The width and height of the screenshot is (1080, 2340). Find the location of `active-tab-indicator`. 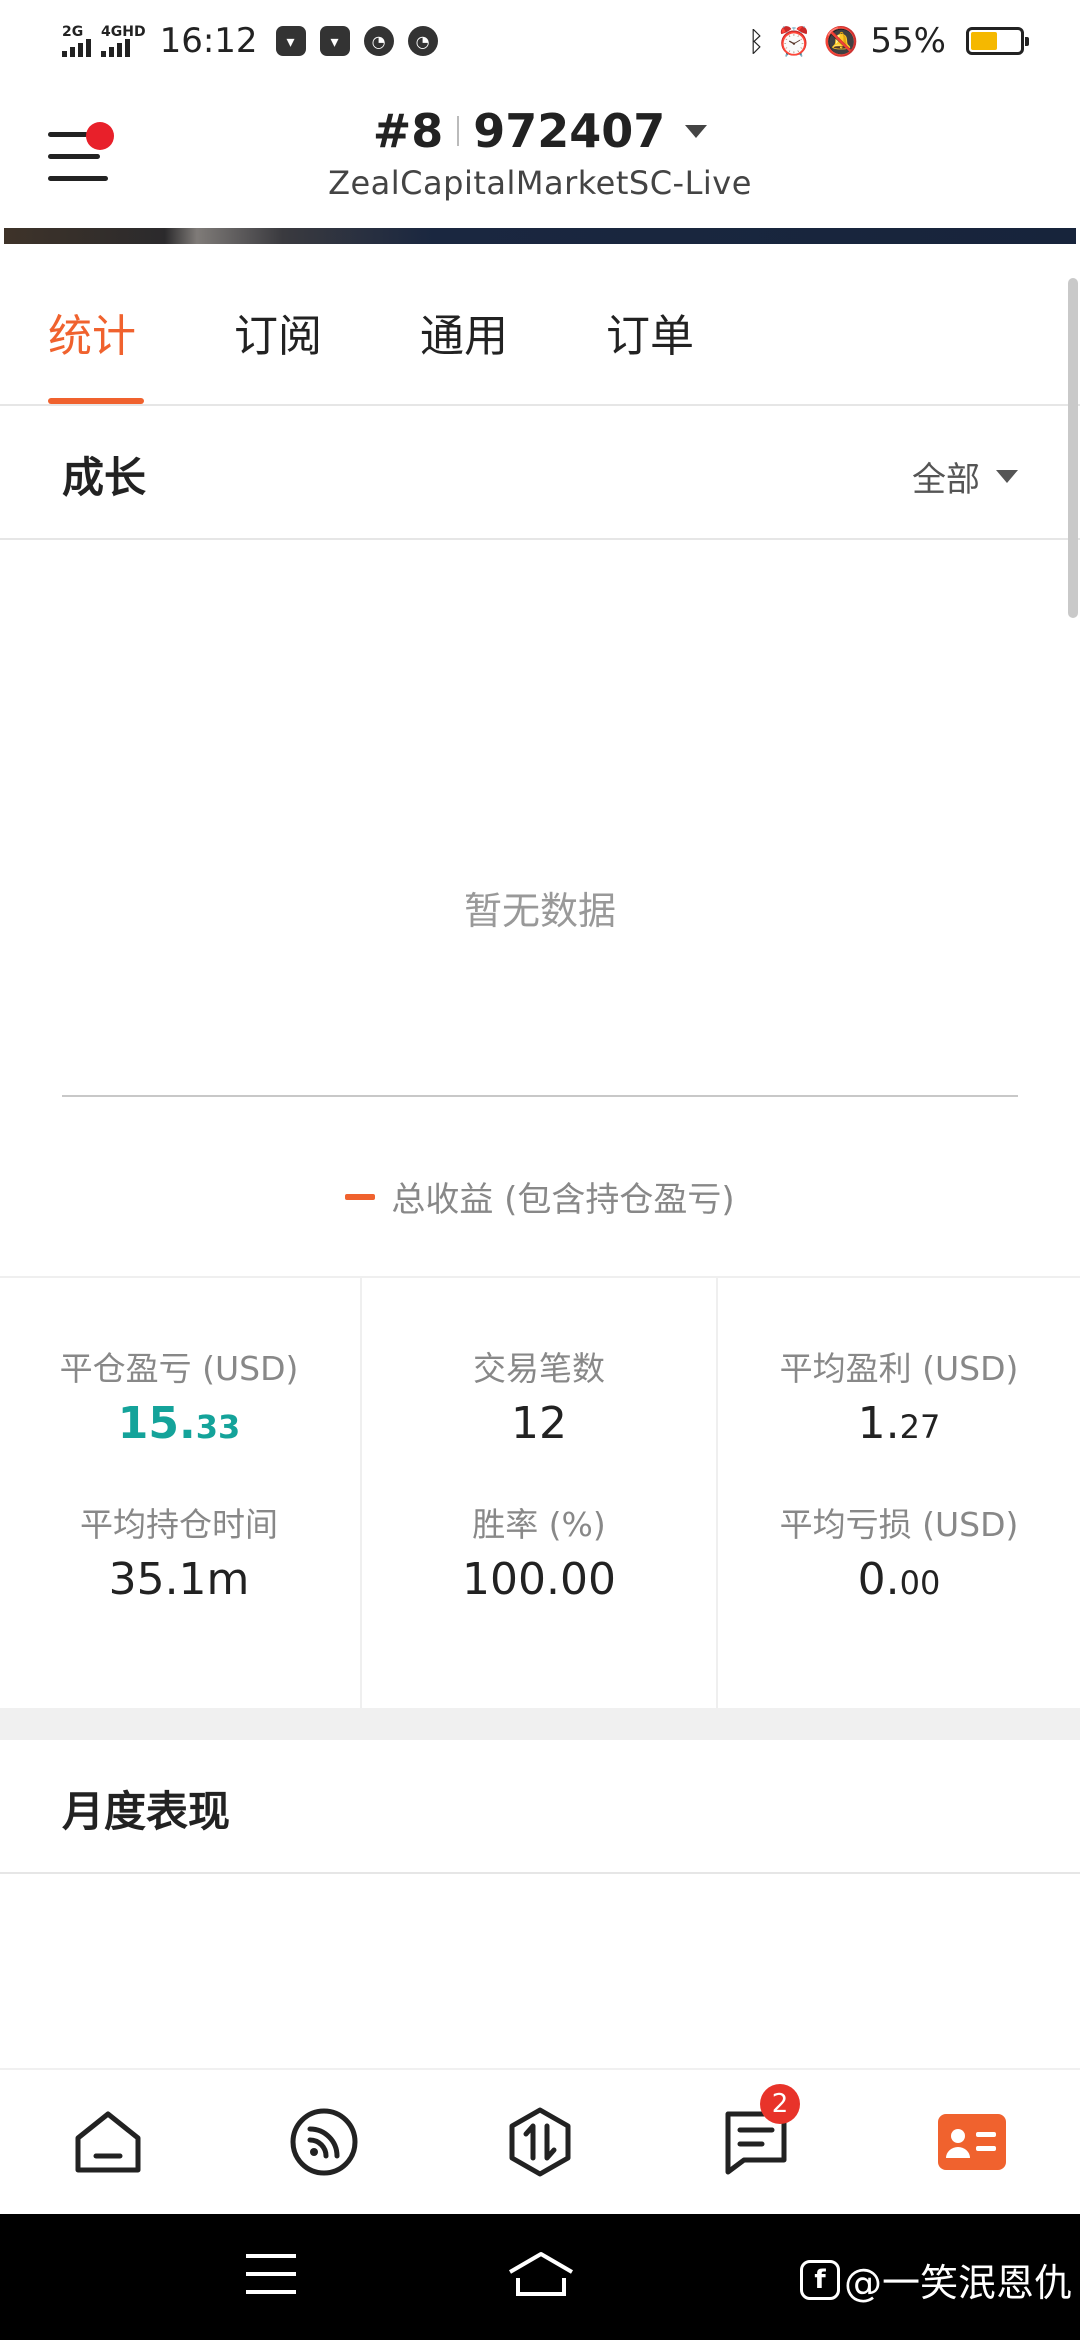

active-tab-indicator is located at coordinates (96, 401).